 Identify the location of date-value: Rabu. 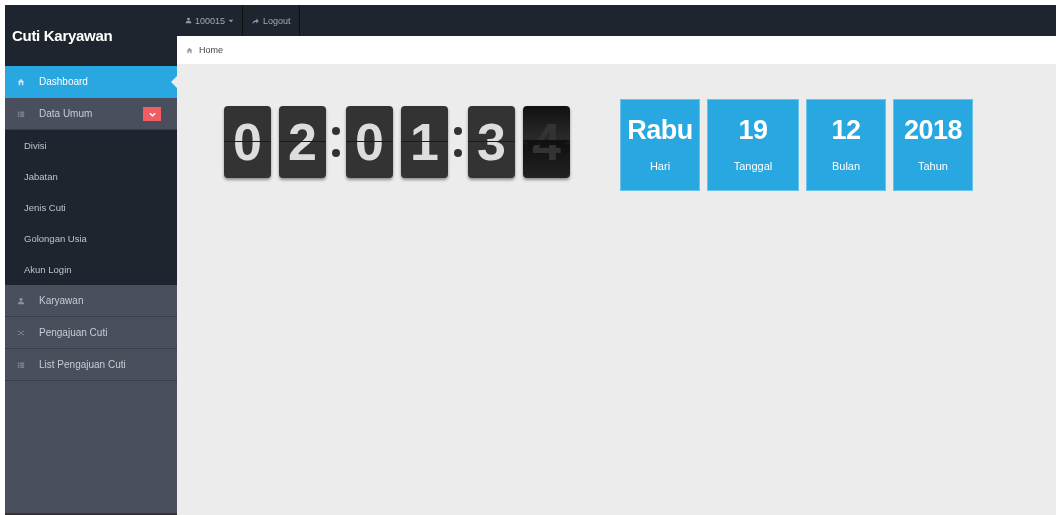
(660, 130).